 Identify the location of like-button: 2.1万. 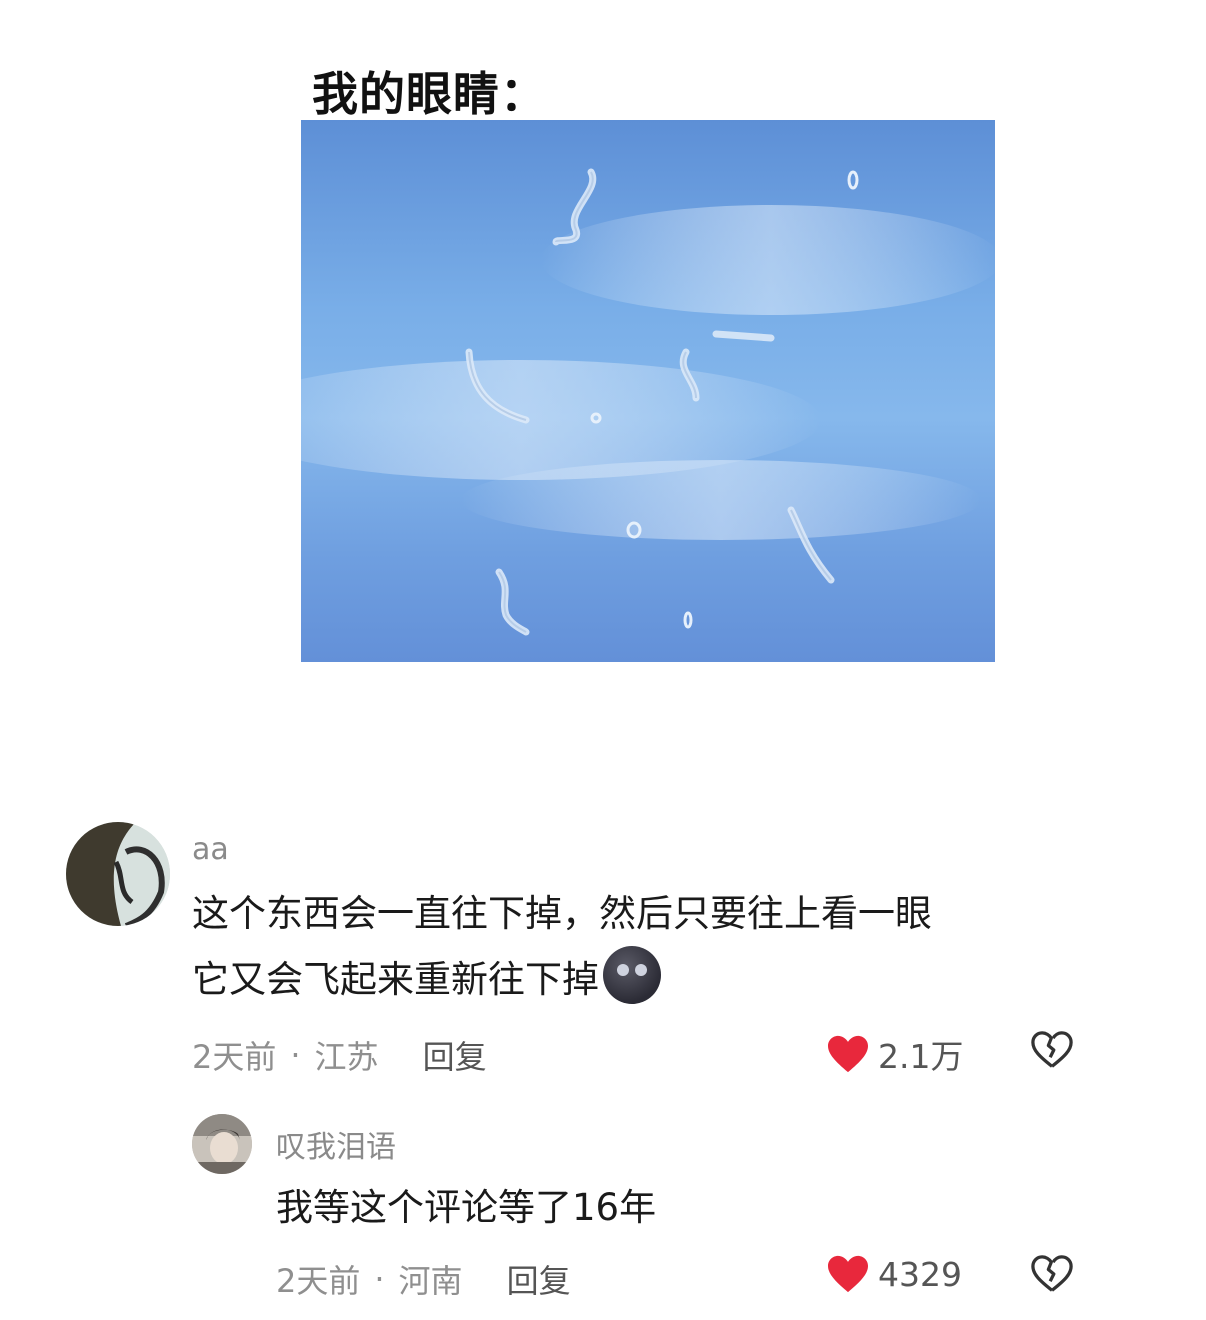
(894, 1054).